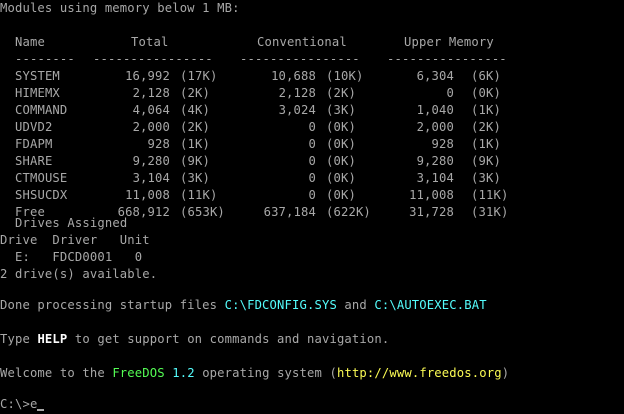 Image resolution: width=624 pixels, height=414 pixels. I want to click on cell-total: 2,000, so click(151, 127).